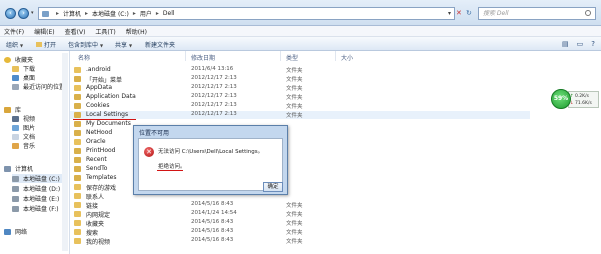 The width and height of the screenshot is (601, 254). Describe the element at coordinates (41, 179) in the screenshot. I see `nav-drive-c-label: 本地磁盘 (C:)` at that location.